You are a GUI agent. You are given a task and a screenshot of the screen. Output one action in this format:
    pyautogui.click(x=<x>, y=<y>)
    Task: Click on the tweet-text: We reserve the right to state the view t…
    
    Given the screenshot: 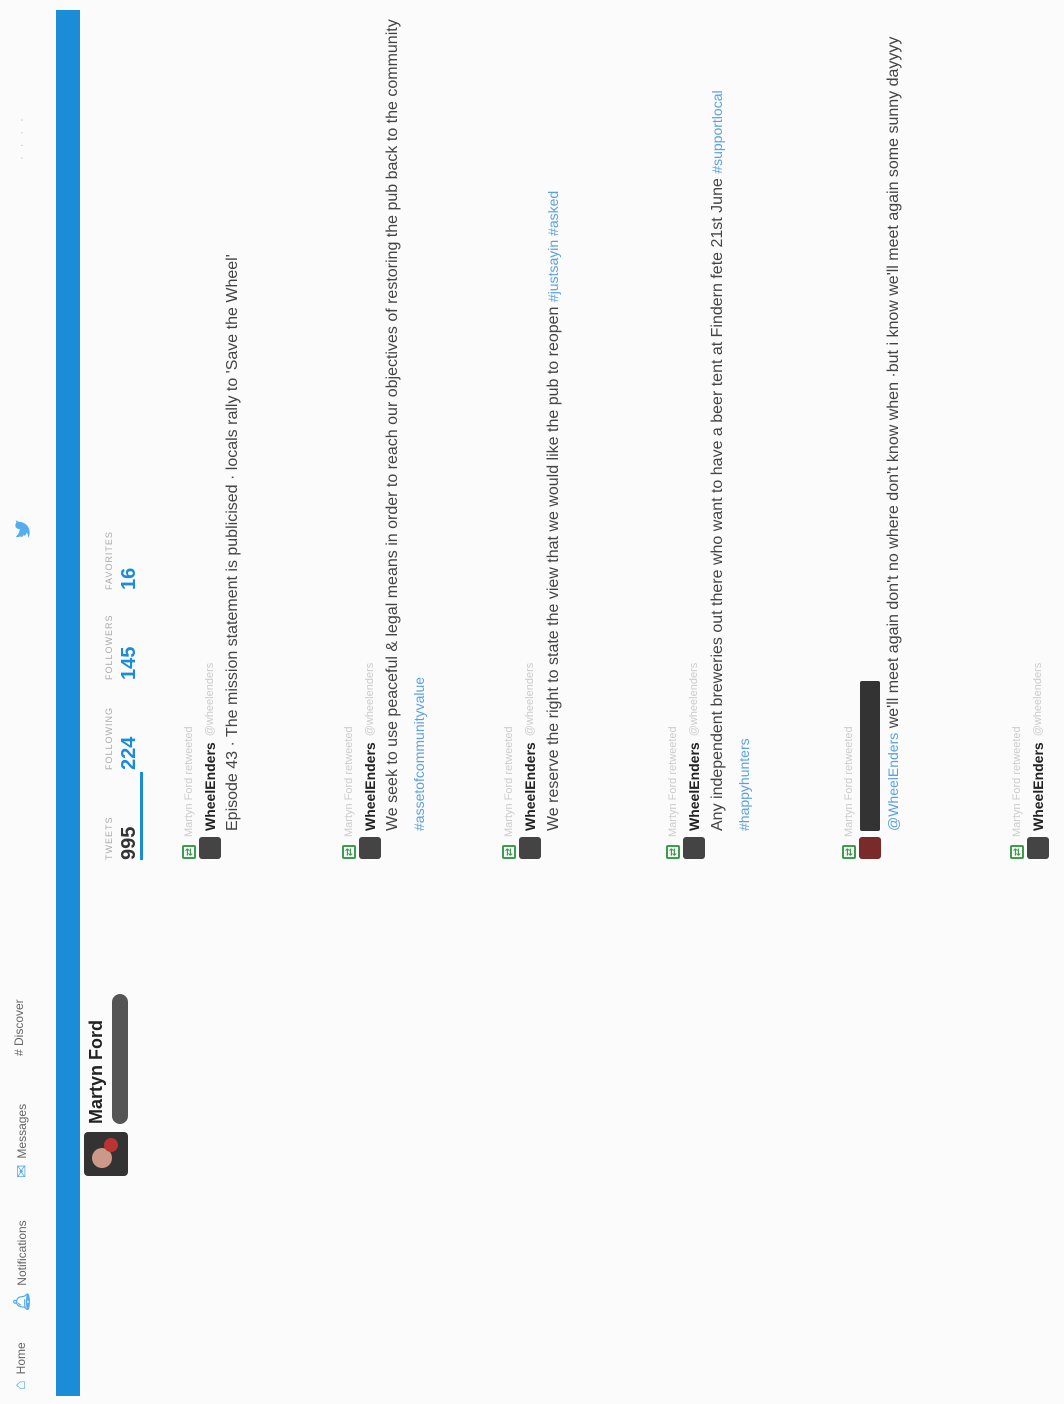 What is the action you would take?
    pyautogui.click(x=553, y=421)
    